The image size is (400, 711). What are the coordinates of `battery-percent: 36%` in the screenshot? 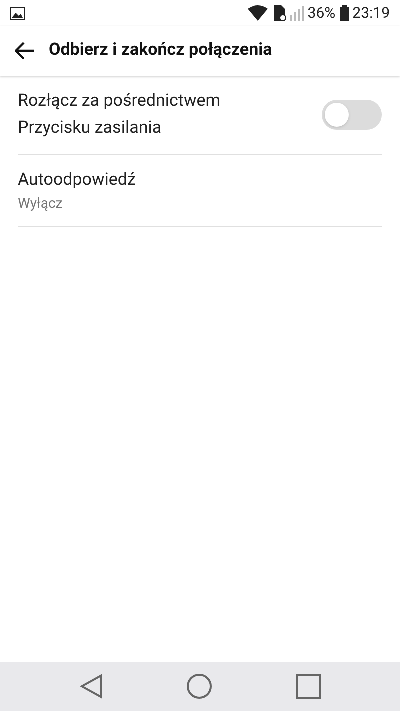 It's located at (322, 13).